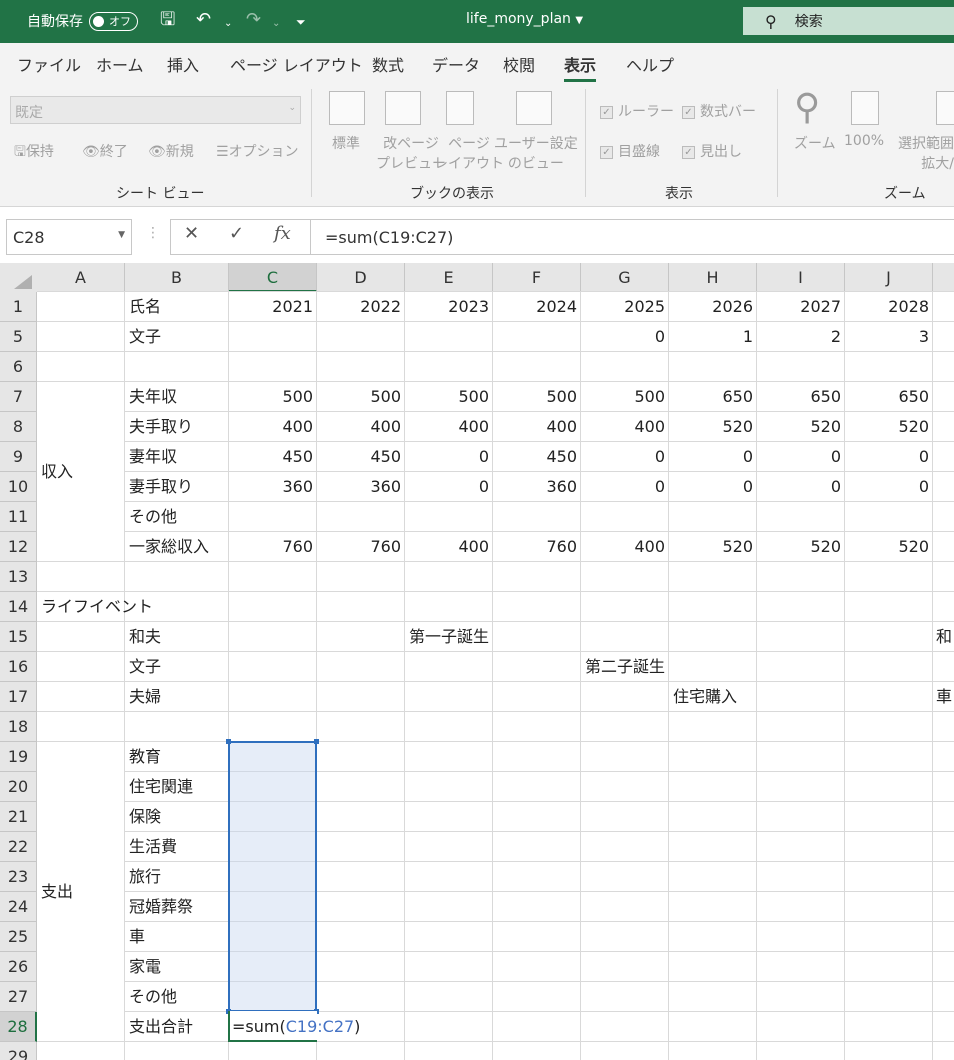 The height and width of the screenshot is (1060, 954). I want to click on row-header-23: 23, so click(18, 877).